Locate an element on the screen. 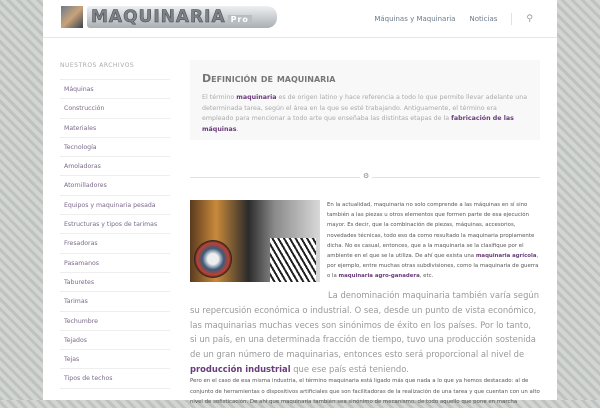 This screenshot has height=408, width=600. sidebar-item: Tipos de techos is located at coordinates (115, 379).